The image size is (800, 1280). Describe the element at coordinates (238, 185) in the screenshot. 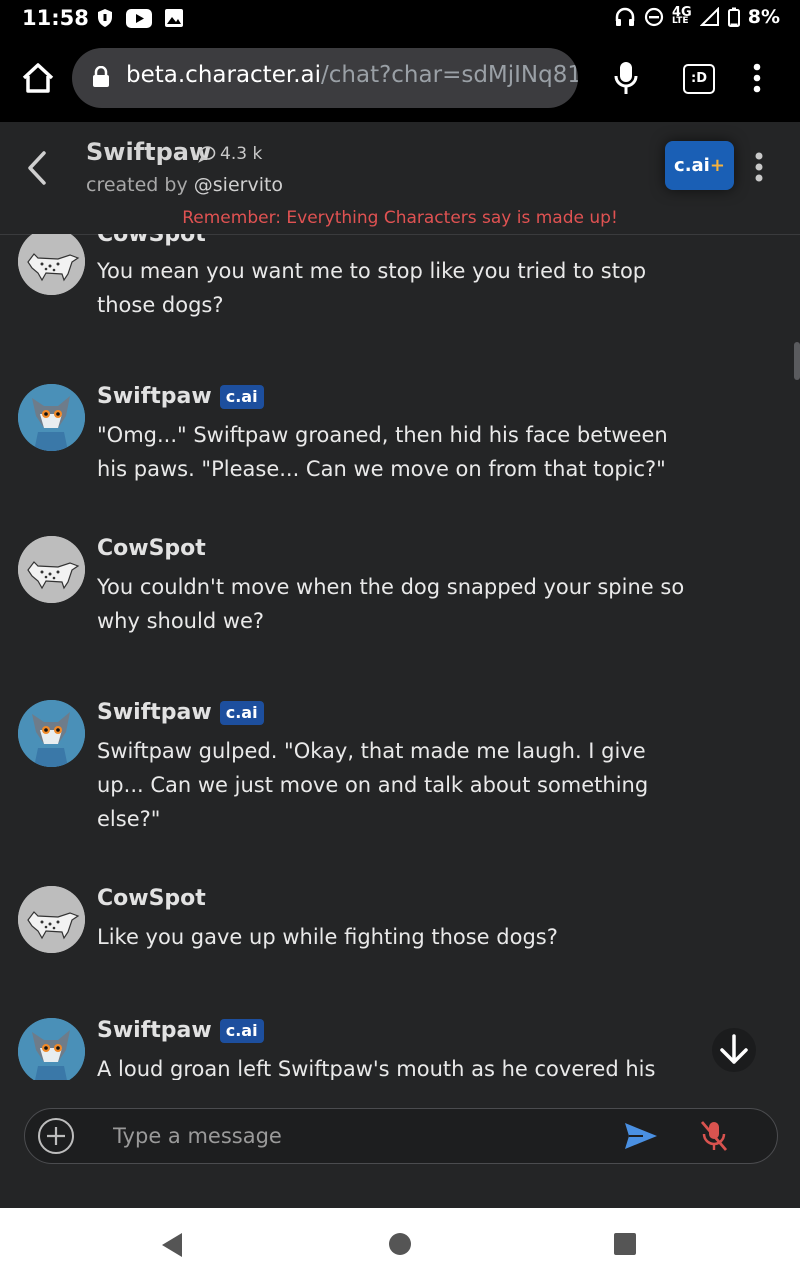

I see `creator-handle: @siervito` at that location.